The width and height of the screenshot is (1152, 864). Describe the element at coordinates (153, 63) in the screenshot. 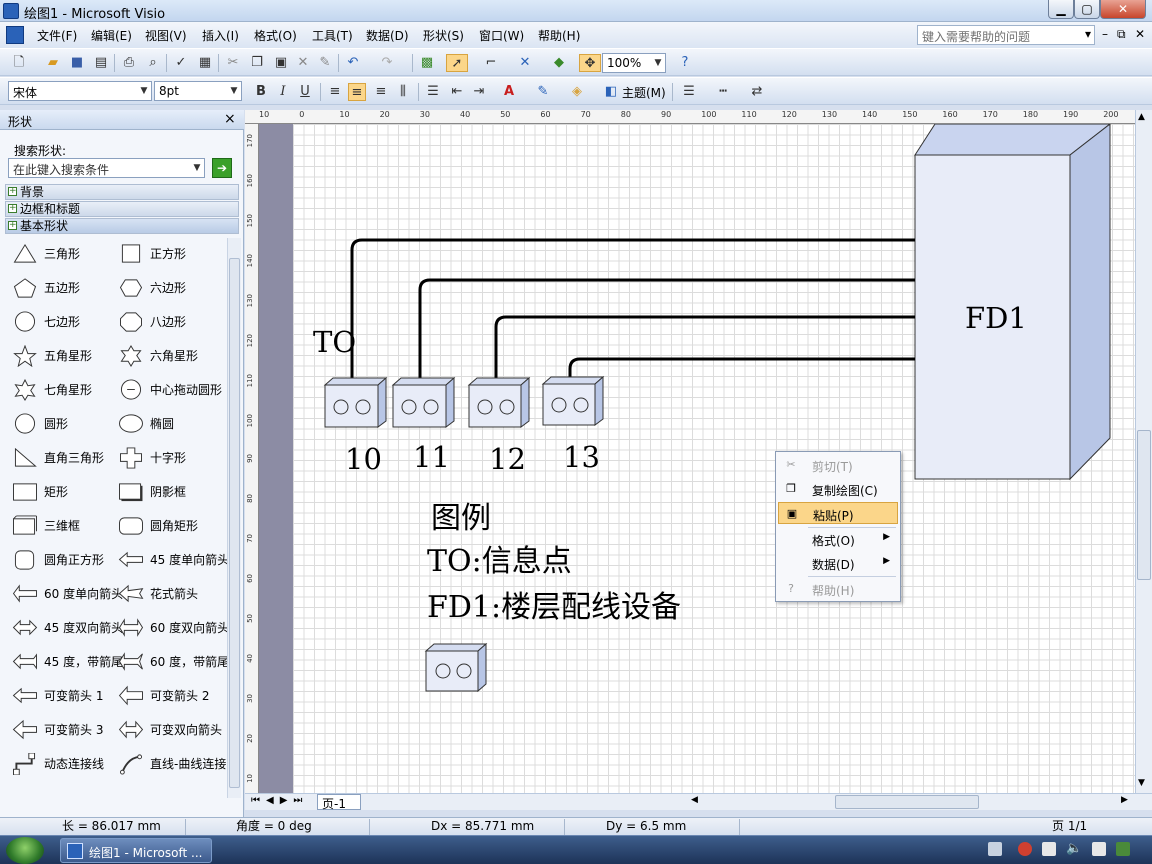

I see `print-preview-icon: ⌕` at that location.